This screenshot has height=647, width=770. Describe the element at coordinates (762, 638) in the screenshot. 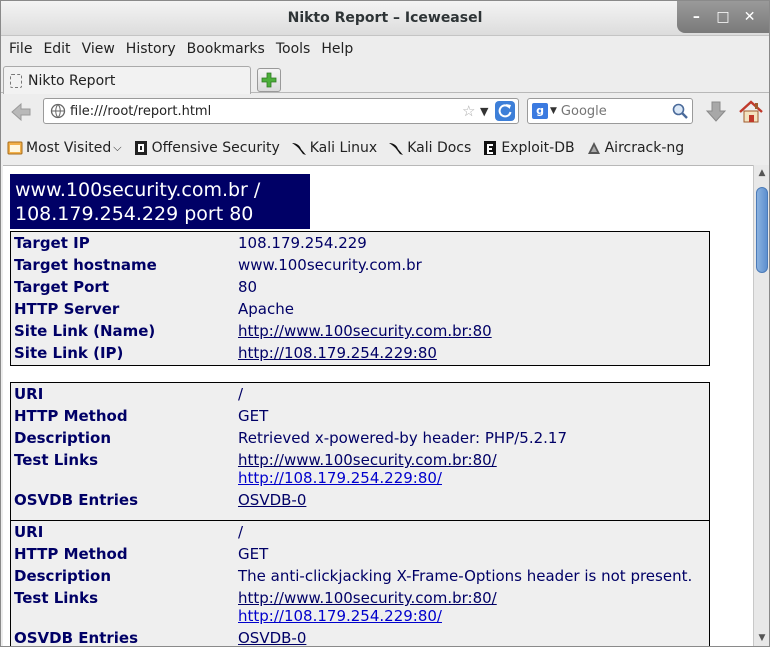

I see `scroll-down-arrow-icon: ▼` at that location.